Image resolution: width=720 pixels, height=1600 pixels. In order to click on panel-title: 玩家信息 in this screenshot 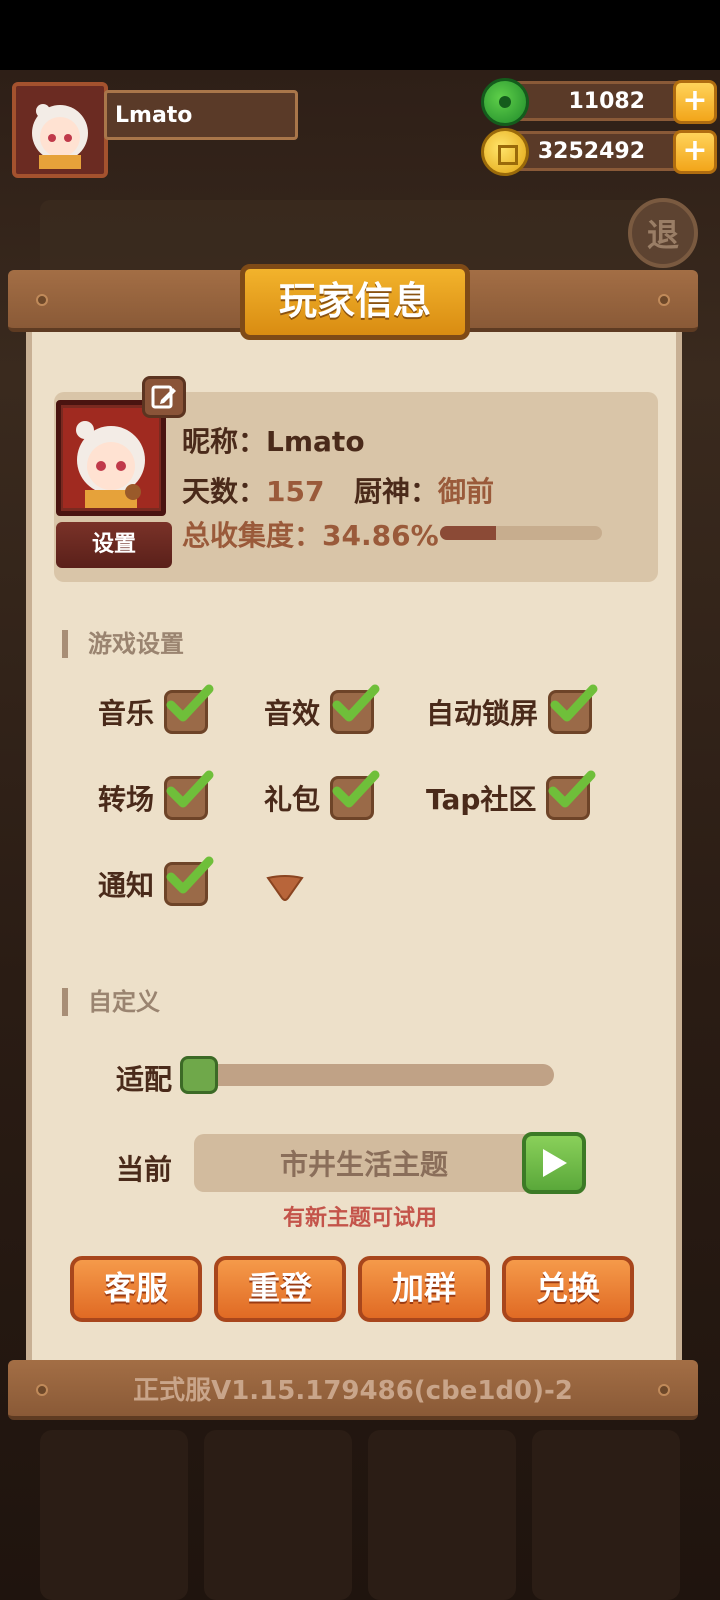, I will do `click(355, 302)`.